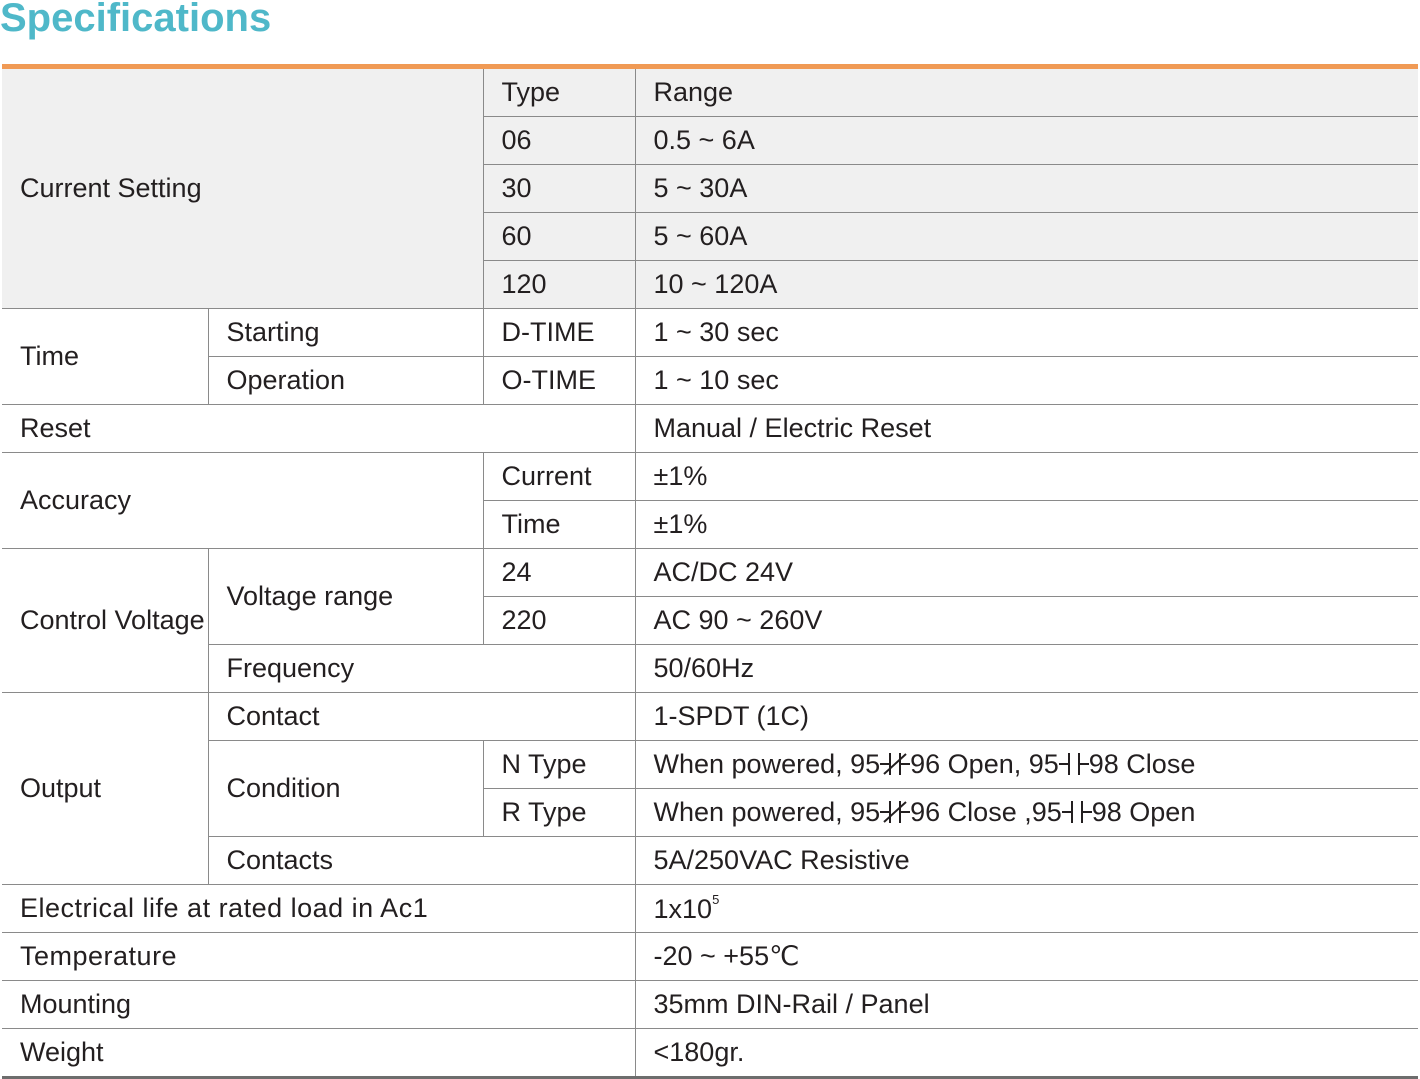  What do you see at coordinates (319, 956) in the screenshot?
I see `temperature-label: Temperature` at bounding box center [319, 956].